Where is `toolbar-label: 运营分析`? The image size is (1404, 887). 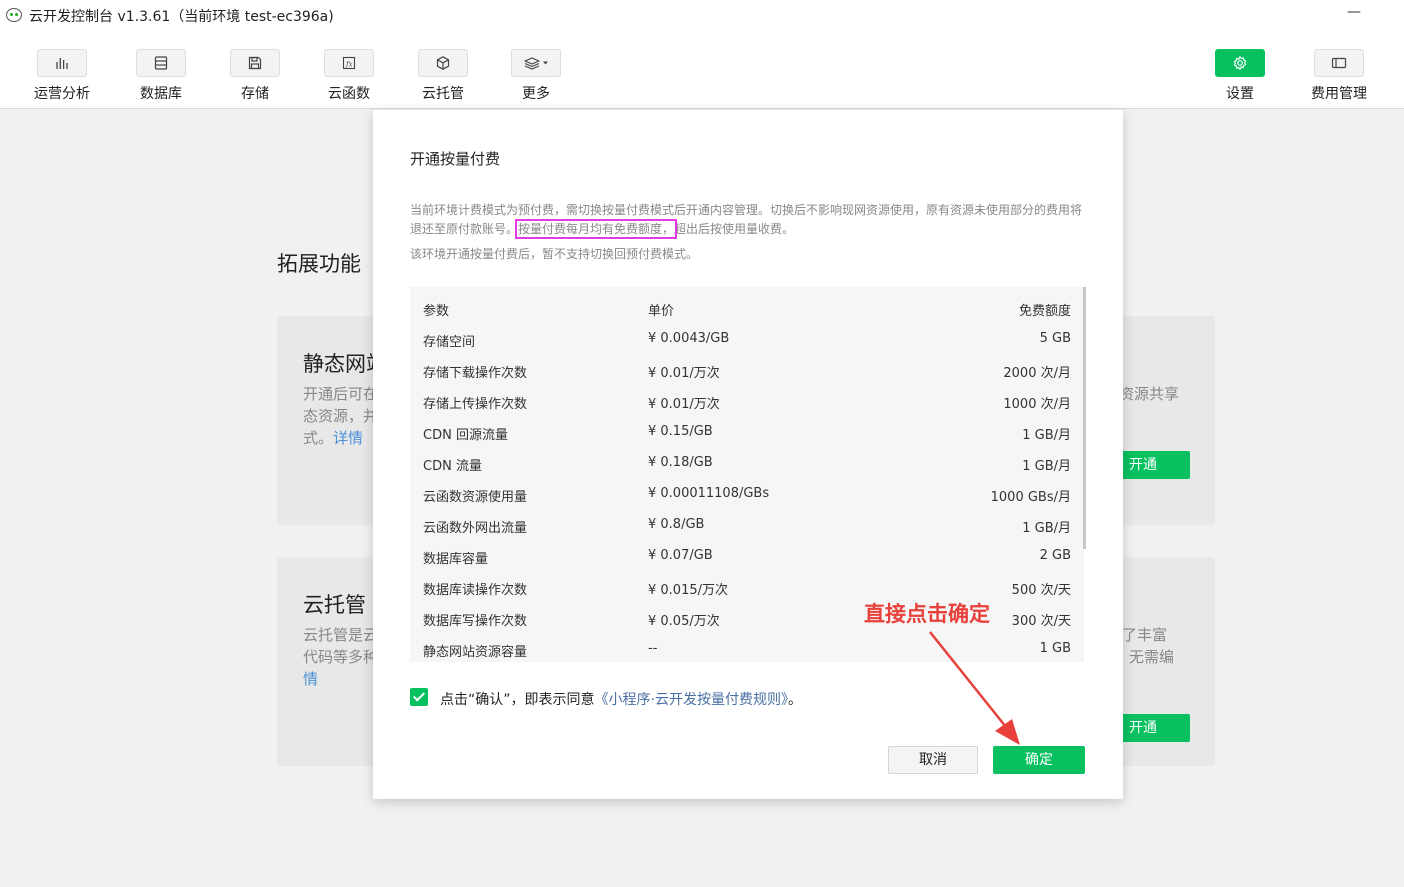 toolbar-label: 运营分析 is located at coordinates (62, 94).